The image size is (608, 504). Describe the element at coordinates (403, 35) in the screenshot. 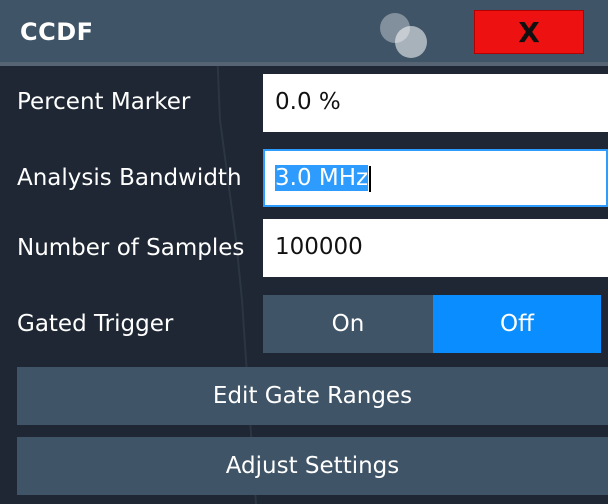

I see `window-decoration-icon` at that location.